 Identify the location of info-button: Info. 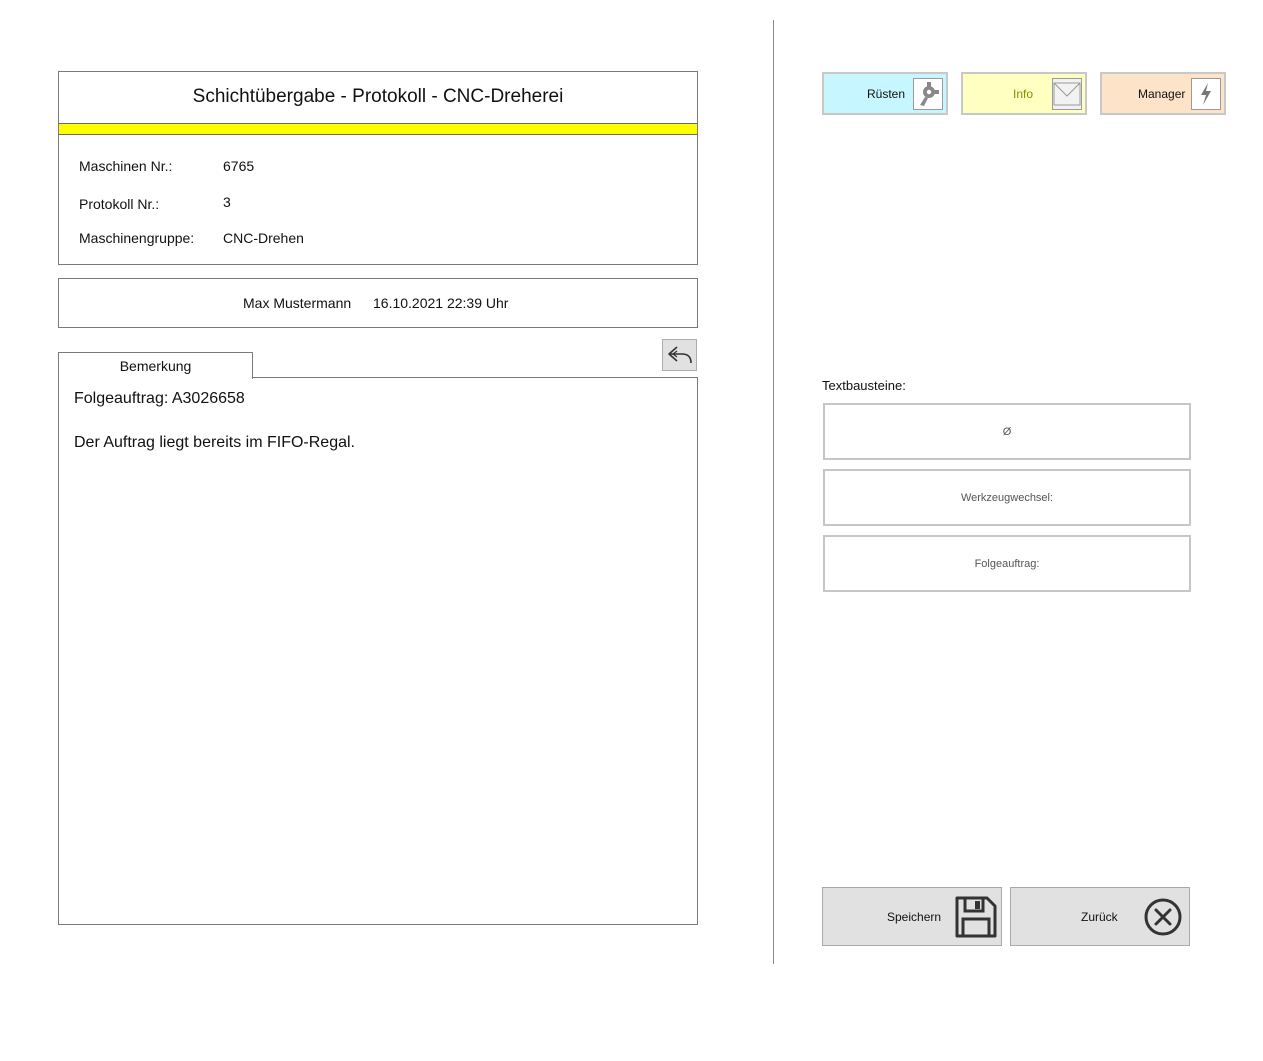
(1024, 93).